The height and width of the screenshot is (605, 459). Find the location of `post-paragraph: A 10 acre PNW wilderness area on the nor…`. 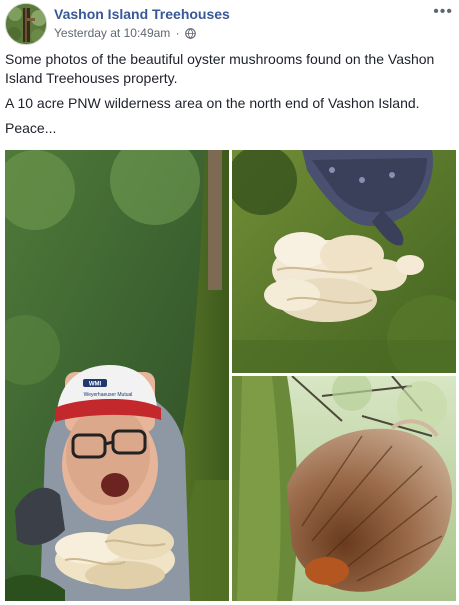

post-paragraph: A 10 acre PNW wilderness area on the nor… is located at coordinates (212, 103).